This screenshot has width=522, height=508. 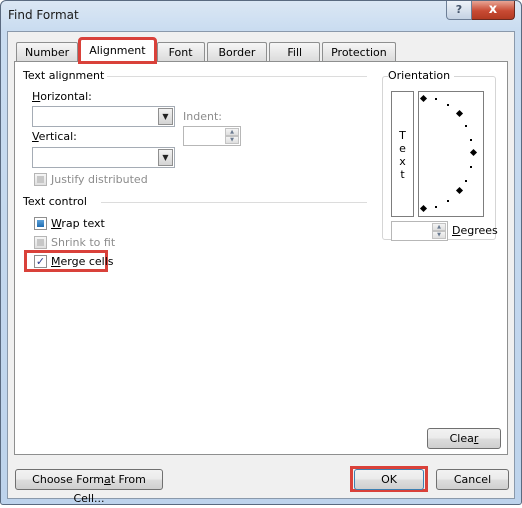 What do you see at coordinates (99, 179) in the screenshot?
I see `justify-distributed-label: Justify distributed` at bounding box center [99, 179].